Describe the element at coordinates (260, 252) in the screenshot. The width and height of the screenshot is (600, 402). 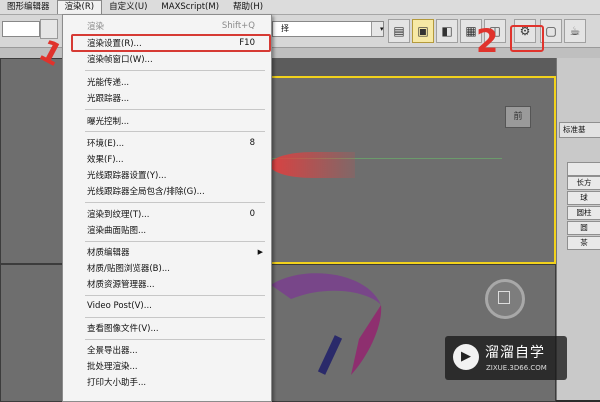
I see `submenu-arrow-icon: ▶` at that location.